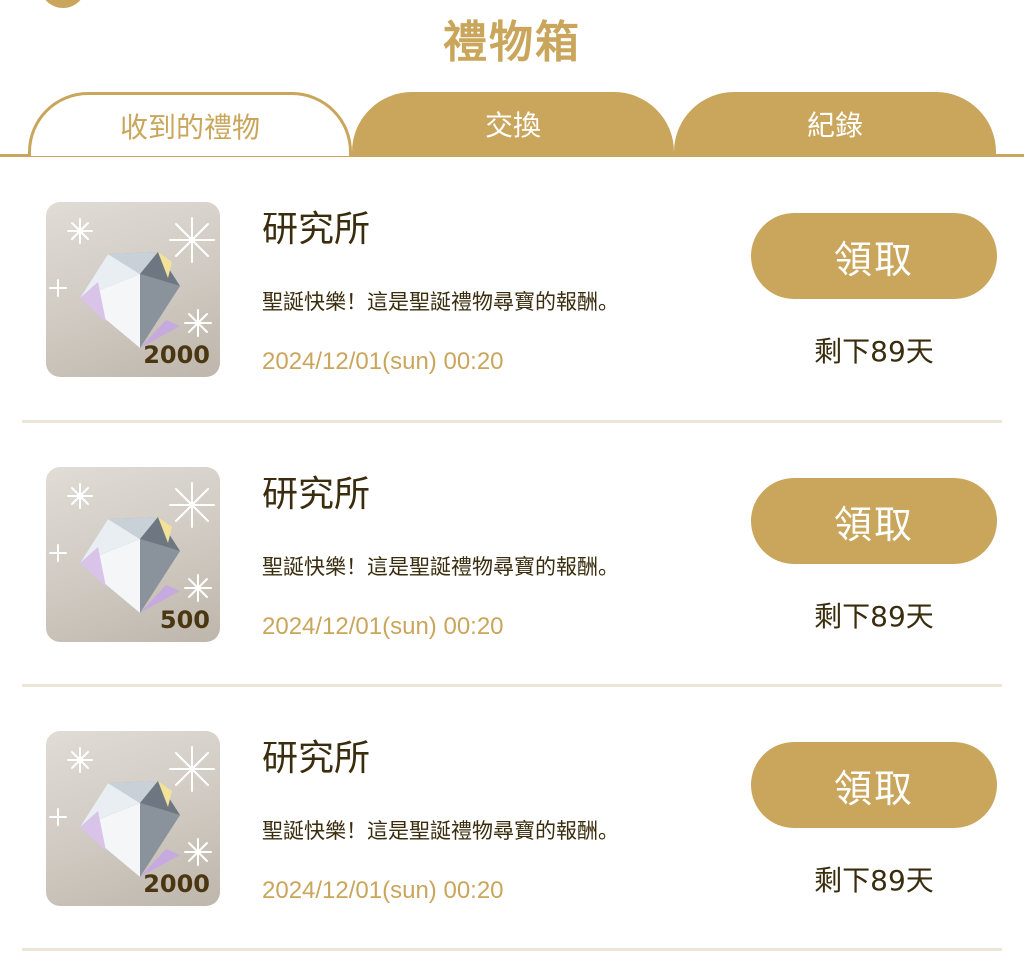 The width and height of the screenshot is (1024, 954). I want to click on tab-exchange: 交換, so click(513, 124).